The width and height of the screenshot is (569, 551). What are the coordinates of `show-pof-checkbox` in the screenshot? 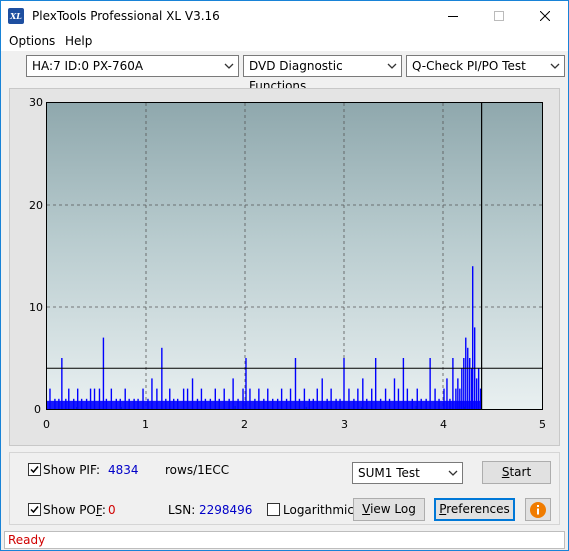 It's located at (34, 509).